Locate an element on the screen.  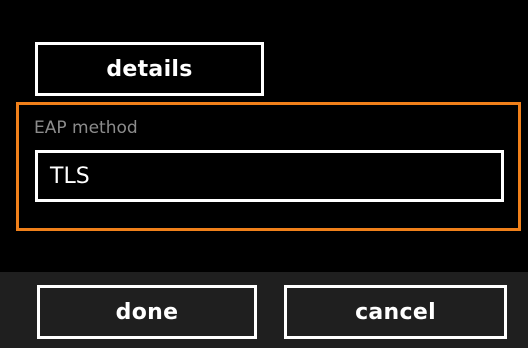
cancel-button: cancel is located at coordinates (395, 312).